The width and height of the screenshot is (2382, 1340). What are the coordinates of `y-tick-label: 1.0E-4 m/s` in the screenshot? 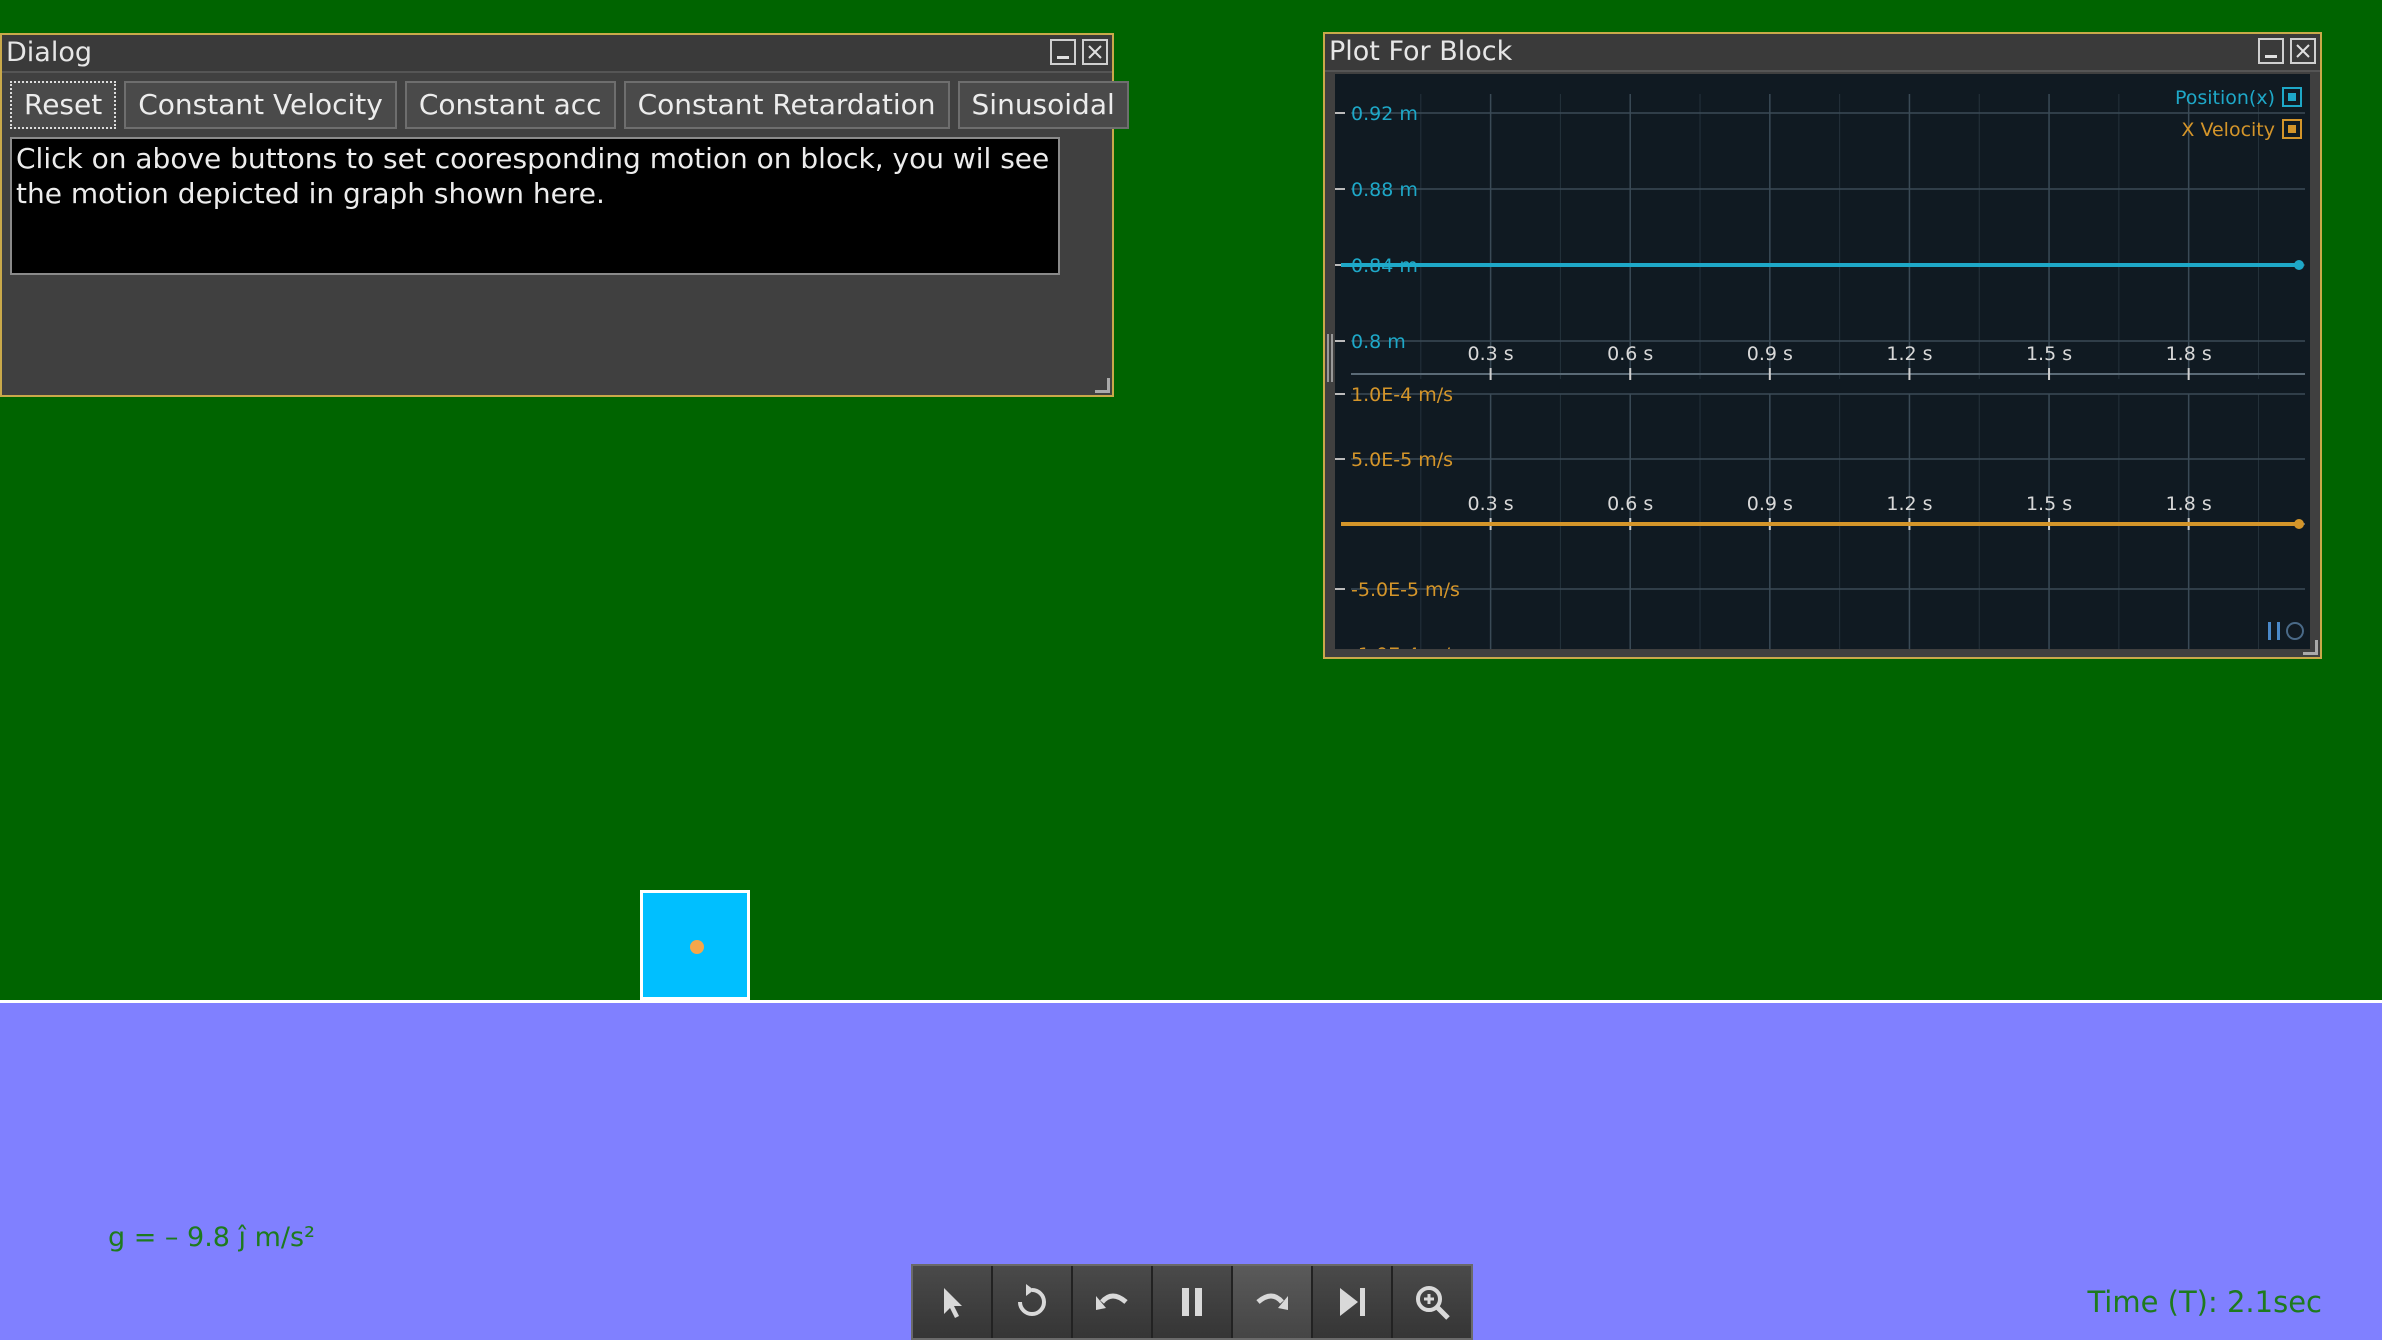 It's located at (1402, 395).